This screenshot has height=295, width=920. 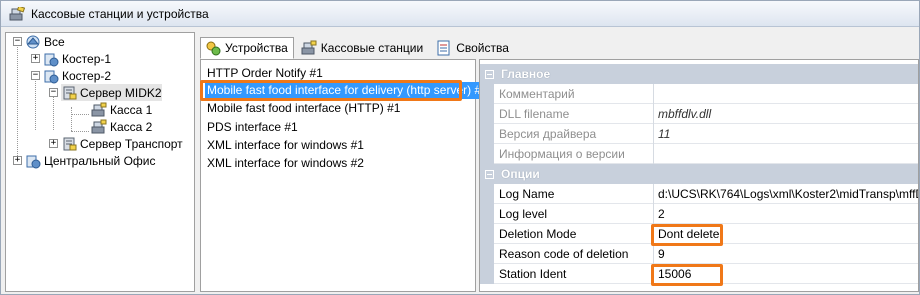 What do you see at coordinates (564, 254) in the screenshot?
I see `property-name: Reason code of deletion` at bounding box center [564, 254].